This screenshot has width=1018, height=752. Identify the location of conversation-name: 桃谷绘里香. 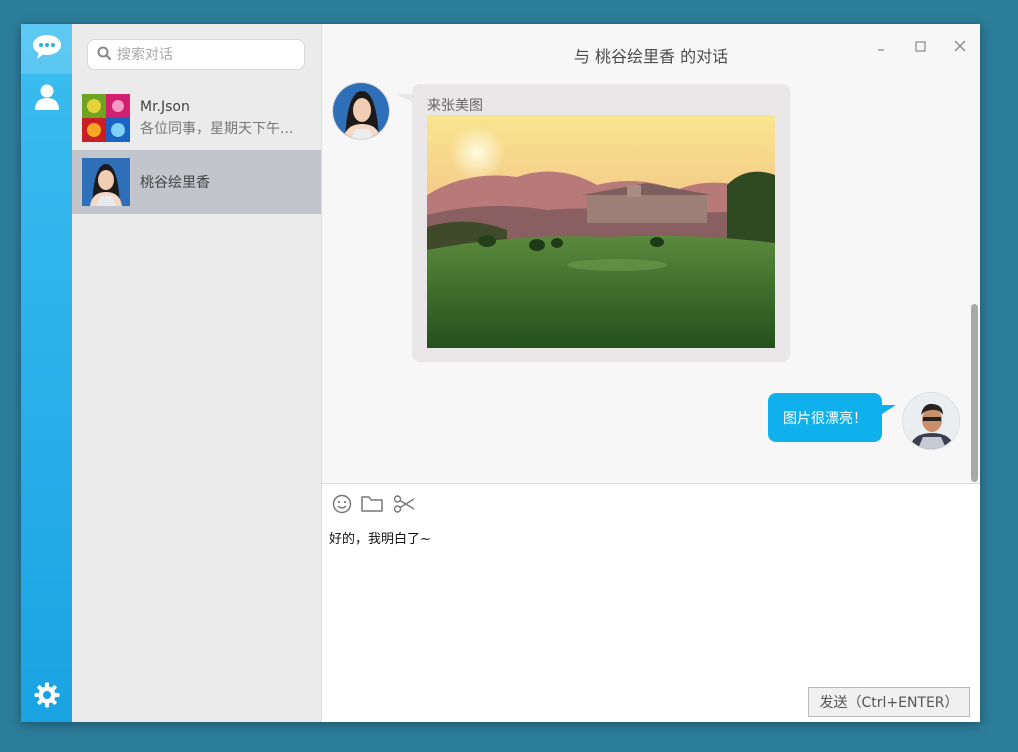
(175, 183).